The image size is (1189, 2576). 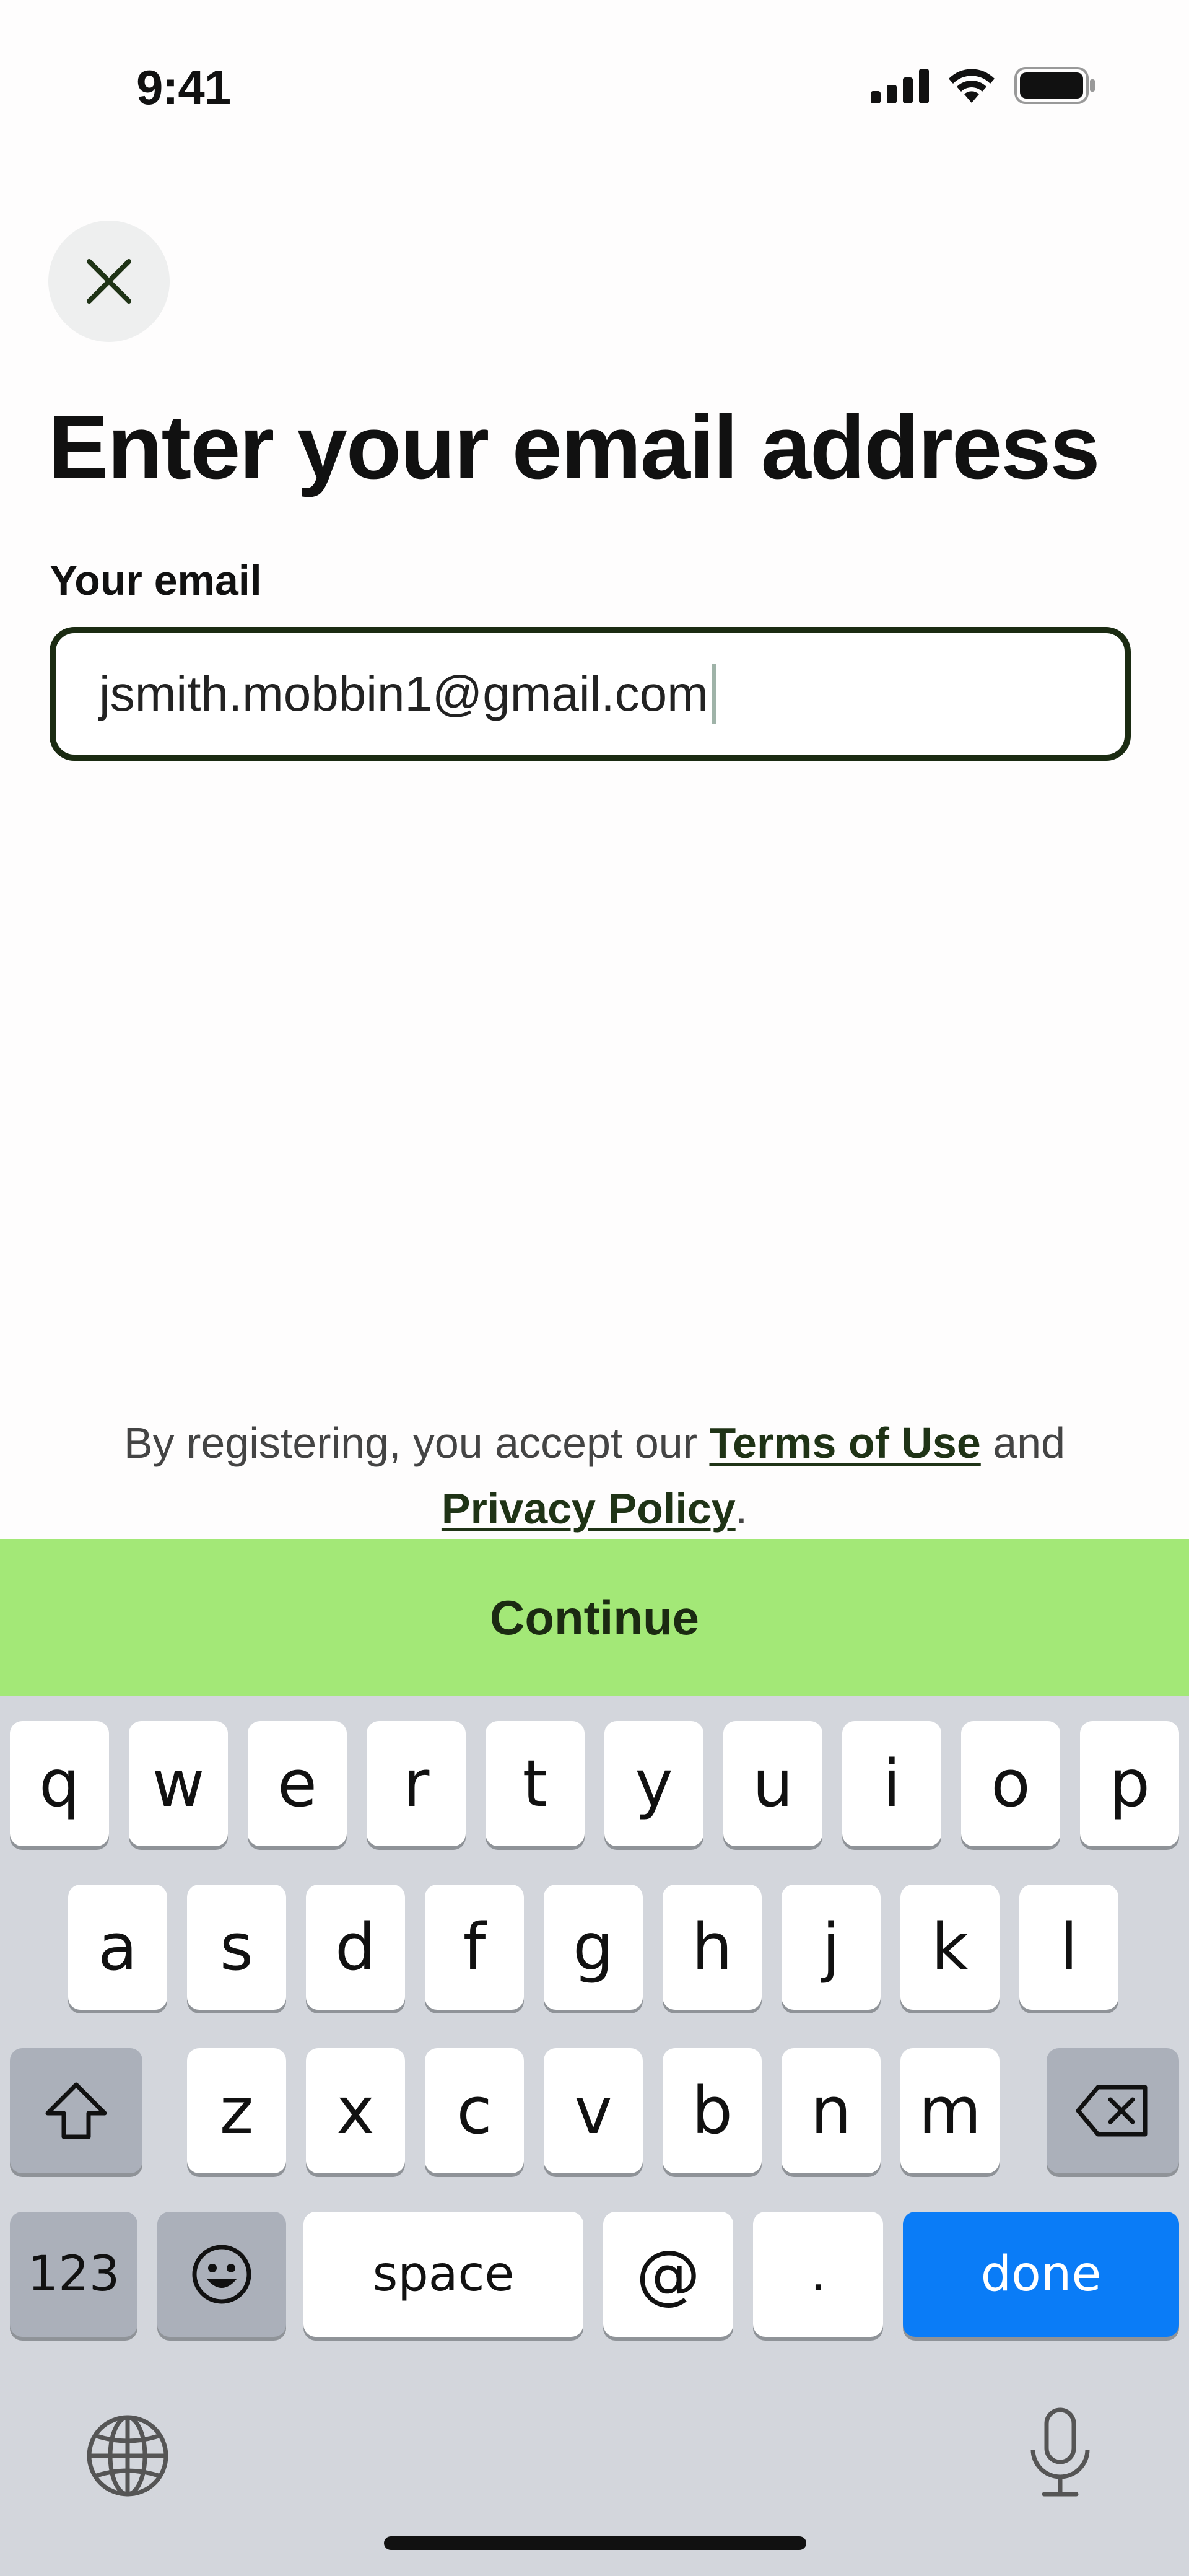 I want to click on text-caret, so click(x=714, y=694).